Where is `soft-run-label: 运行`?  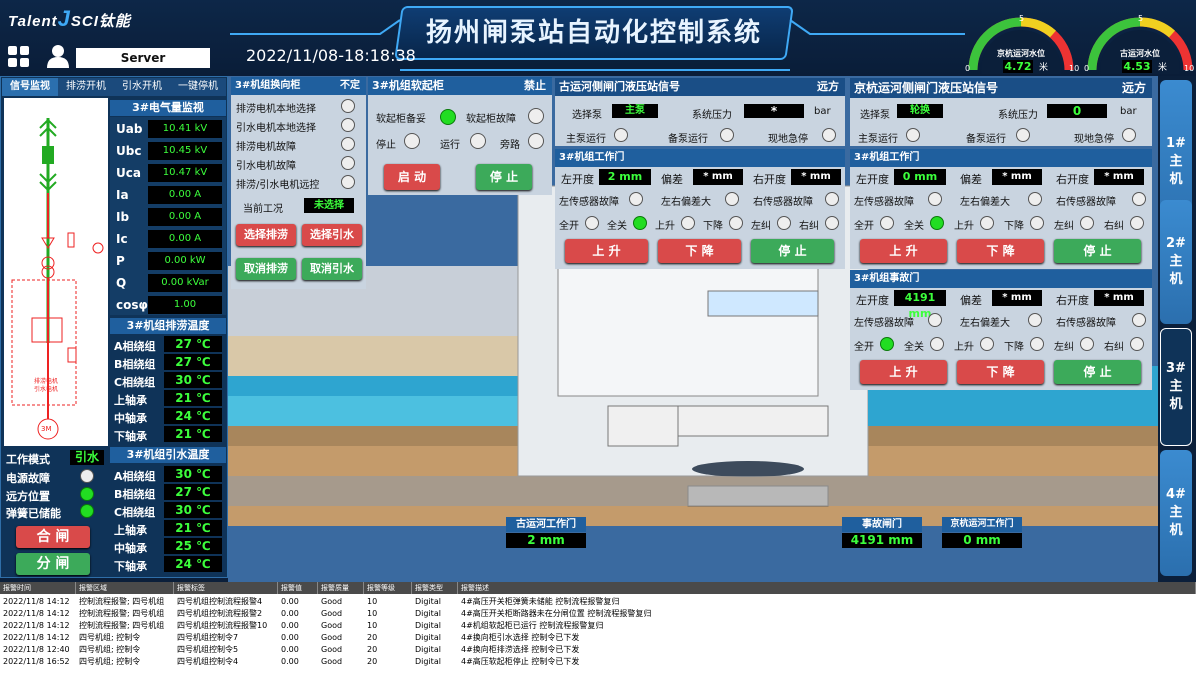
soft-run-label: 运行 is located at coordinates (450, 145).